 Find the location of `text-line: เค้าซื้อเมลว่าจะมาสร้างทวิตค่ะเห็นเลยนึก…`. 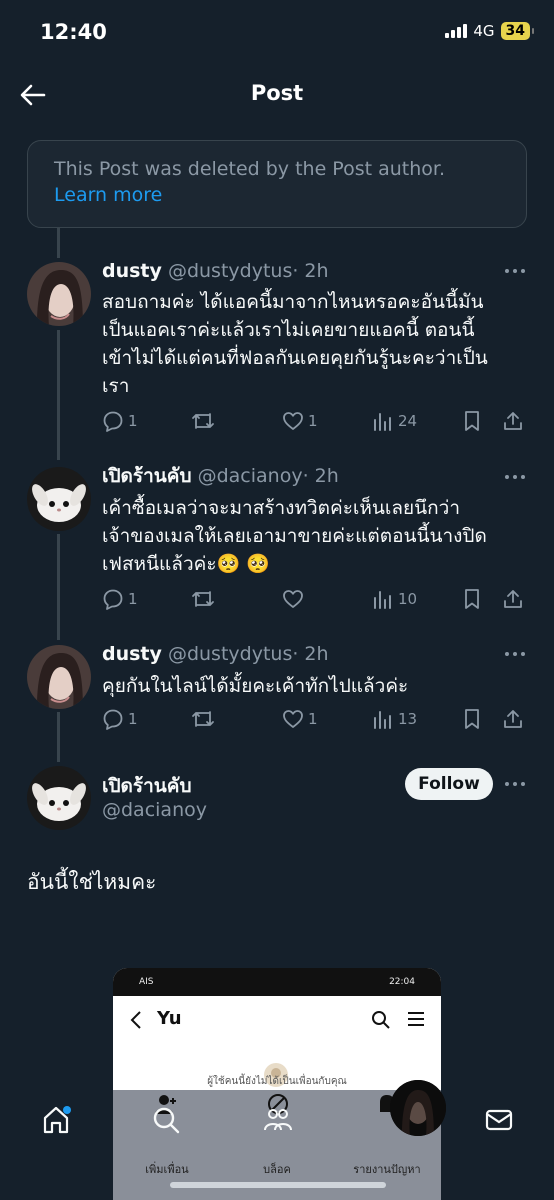

text-line: เค้าซื้อเมลว่าจะมาสร้างทวิตค่ะเห็นเลยนึก… is located at coordinates (281, 508).